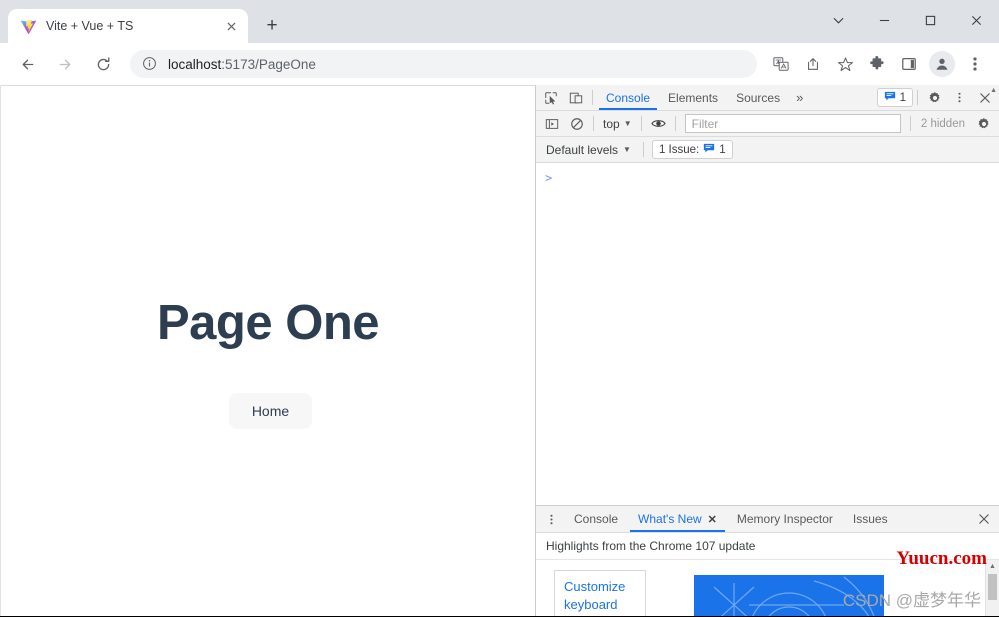  Describe the element at coordinates (767, 150) in the screenshot. I see `console-level-bar: Default levels ▼ 1 Issue: 1` at that location.